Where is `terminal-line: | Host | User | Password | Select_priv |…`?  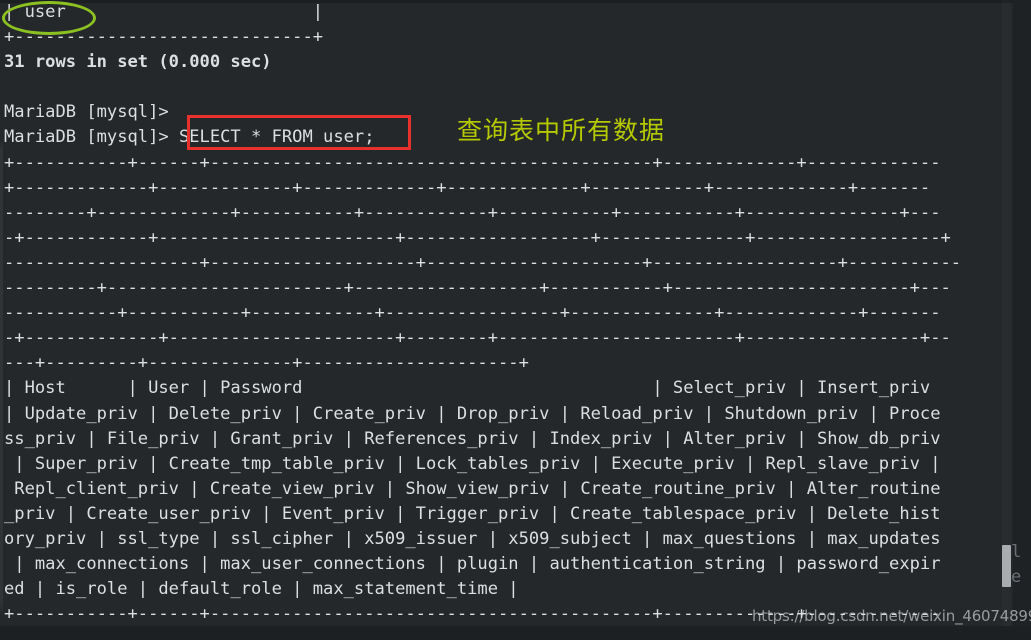
terminal-line: | Host | User | Password | Select_priv |… is located at coordinates (467, 388).